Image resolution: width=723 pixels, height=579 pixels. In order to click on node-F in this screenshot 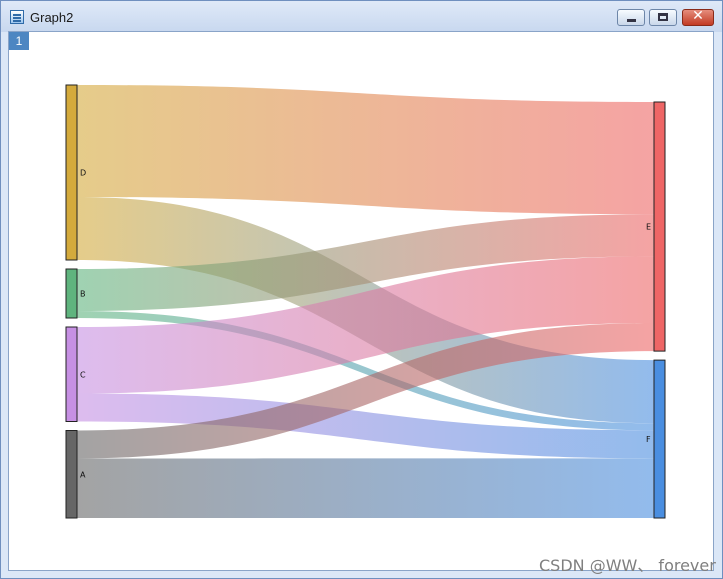, I will do `click(659, 439)`.